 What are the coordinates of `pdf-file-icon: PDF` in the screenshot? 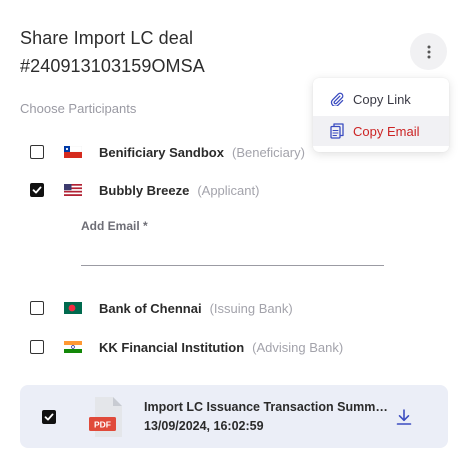 It's located at (105, 417).